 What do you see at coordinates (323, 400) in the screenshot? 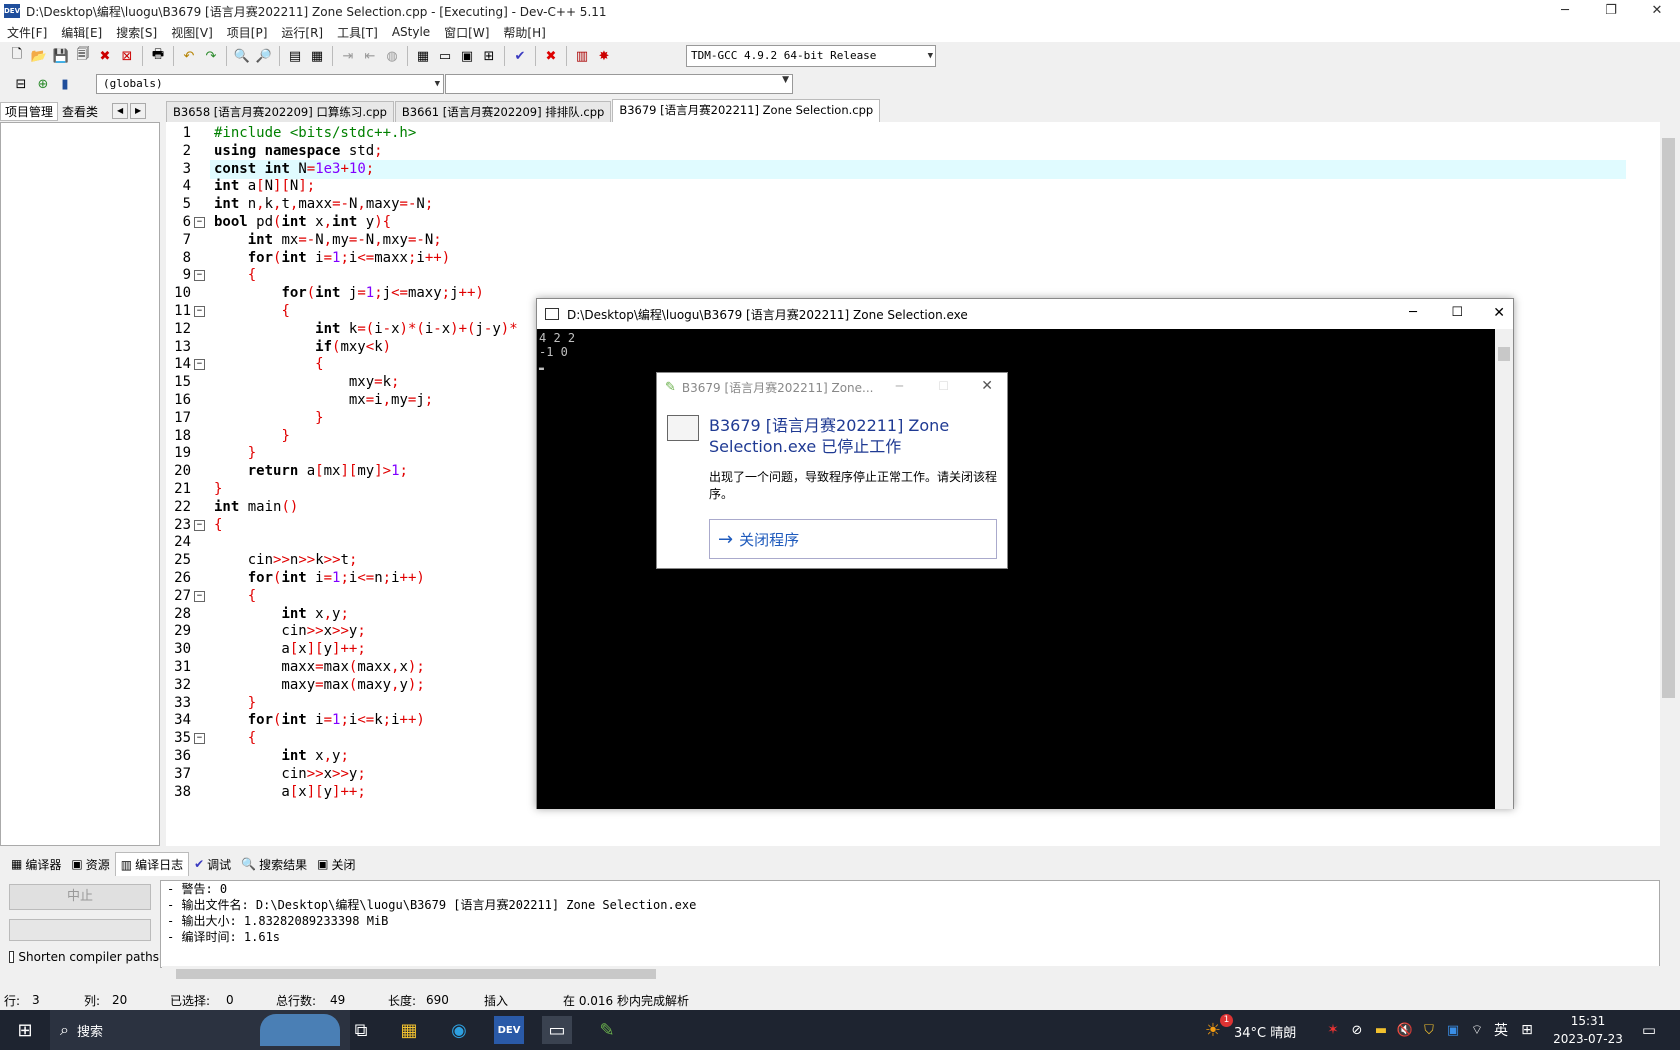
I see `code-line: mx=i,my=j;` at bounding box center [323, 400].